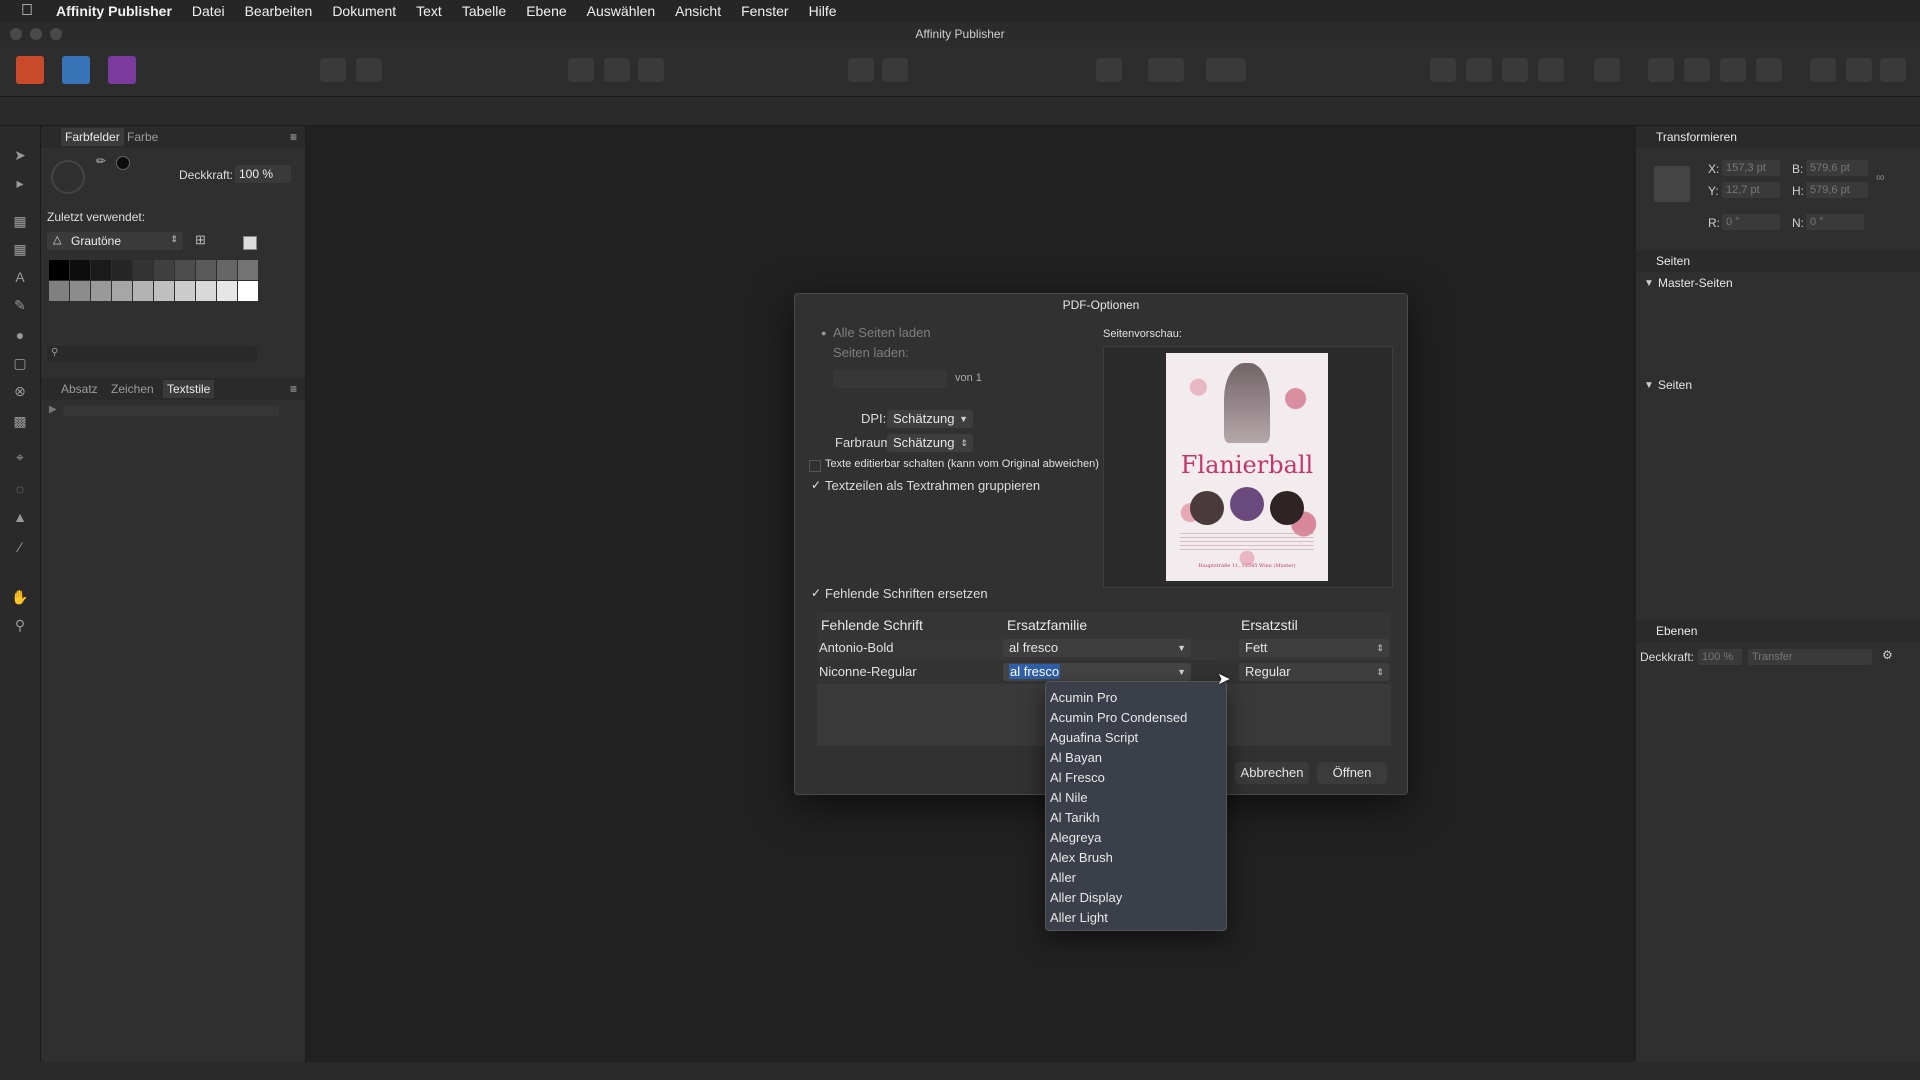 Image resolution: width=1920 pixels, height=1080 pixels. I want to click on dropdown-option: Aguafina Script, so click(1094, 738).